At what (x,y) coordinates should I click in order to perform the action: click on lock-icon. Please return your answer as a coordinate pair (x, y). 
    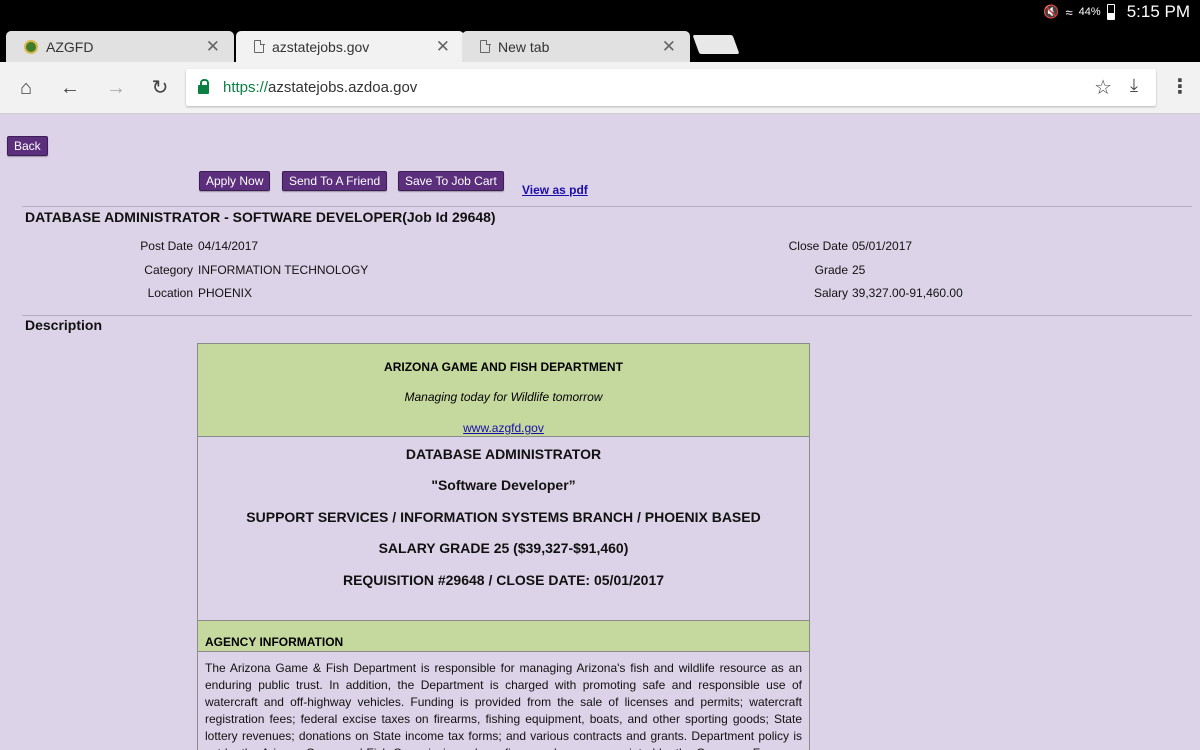
    Looking at the image, I should click on (203, 86).